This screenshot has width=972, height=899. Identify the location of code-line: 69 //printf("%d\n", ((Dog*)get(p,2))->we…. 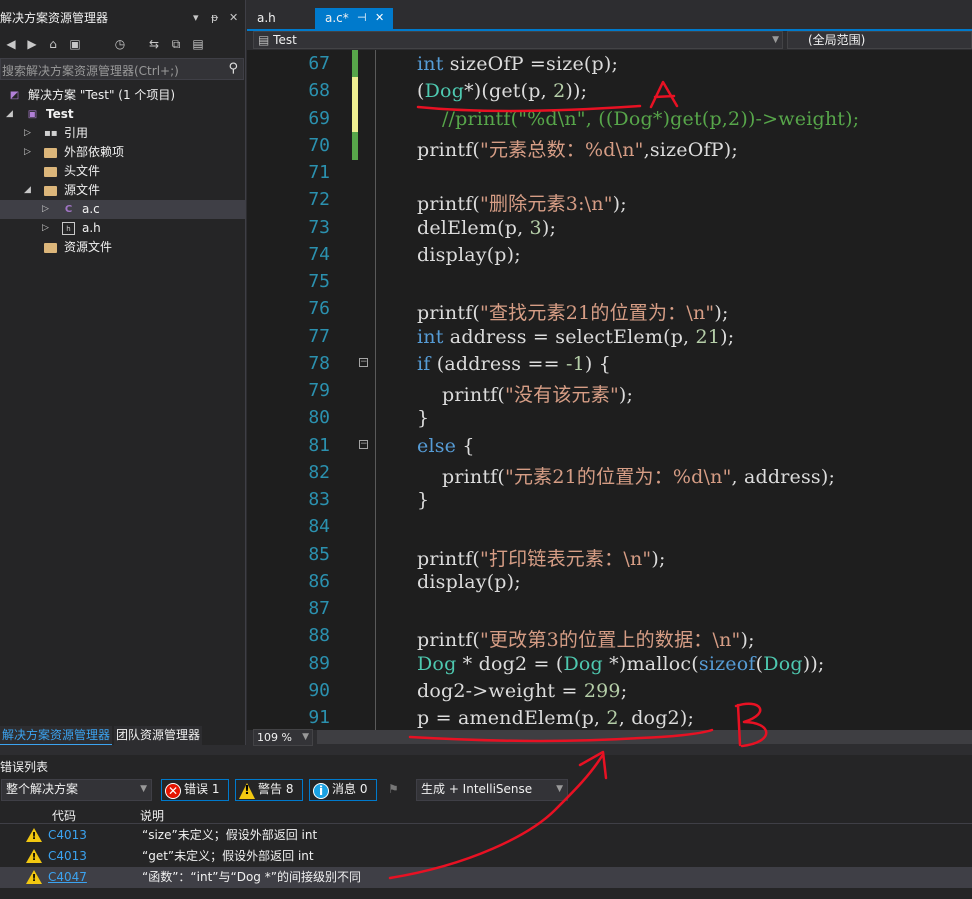
(609, 118).